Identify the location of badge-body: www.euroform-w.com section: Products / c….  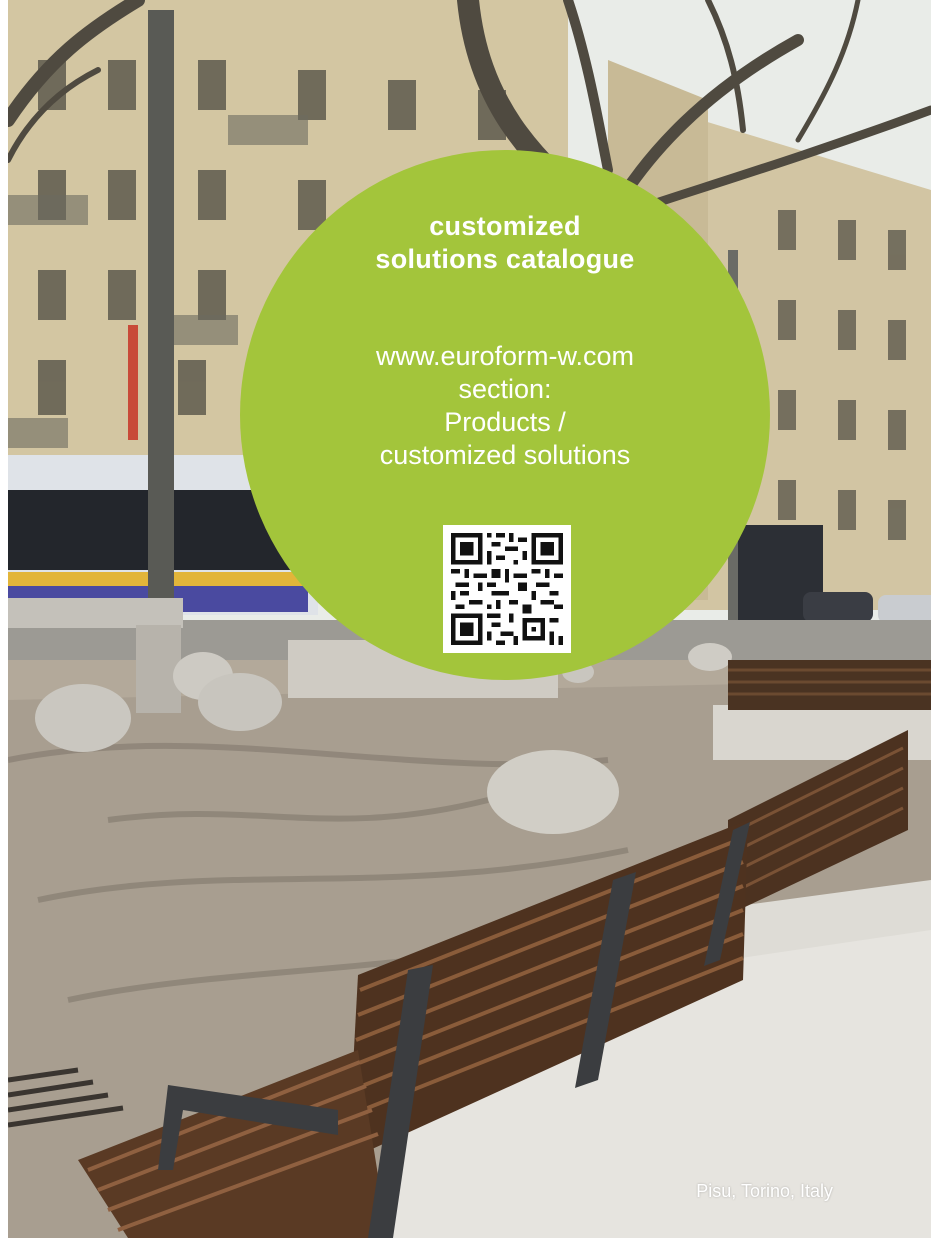
(505, 406).